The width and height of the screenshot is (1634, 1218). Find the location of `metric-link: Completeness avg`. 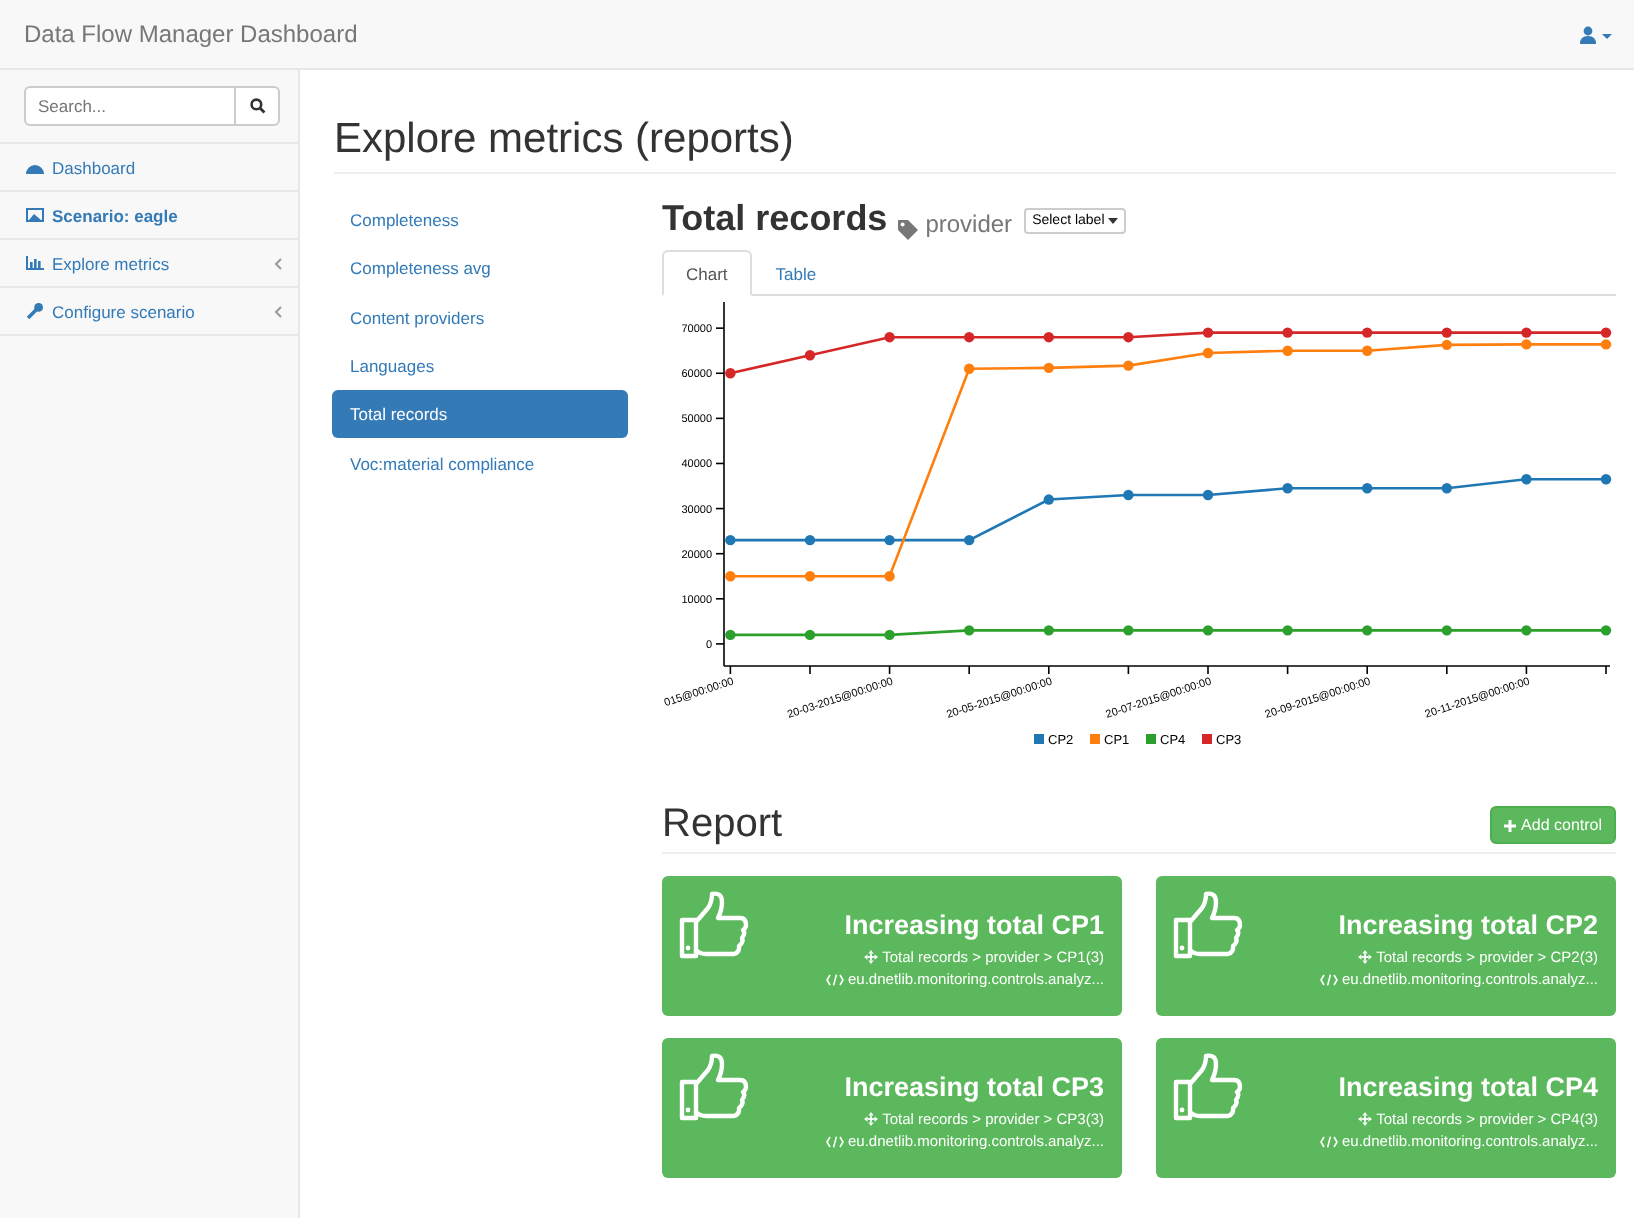

metric-link: Completeness avg is located at coordinates (480, 269).